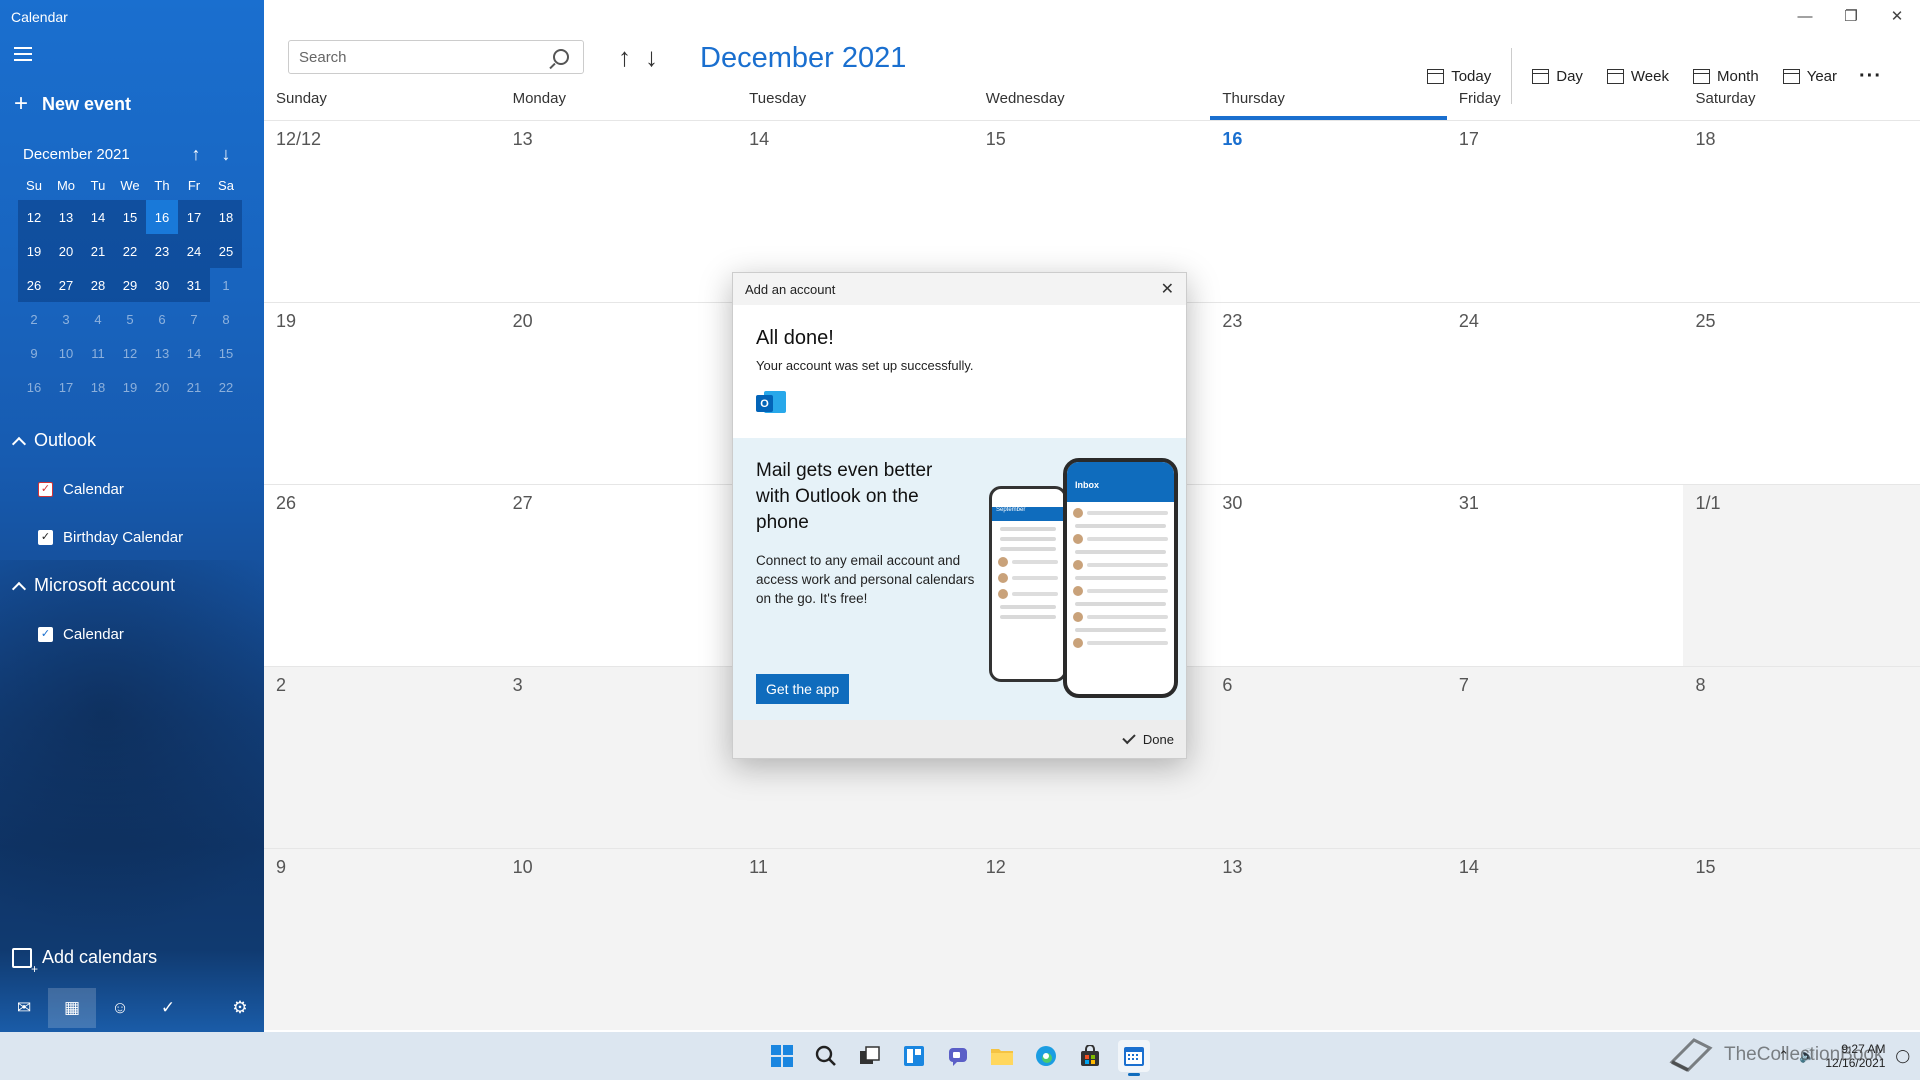 This screenshot has height=1080, width=1920. I want to click on day-cell: 7, so click(1565, 757).